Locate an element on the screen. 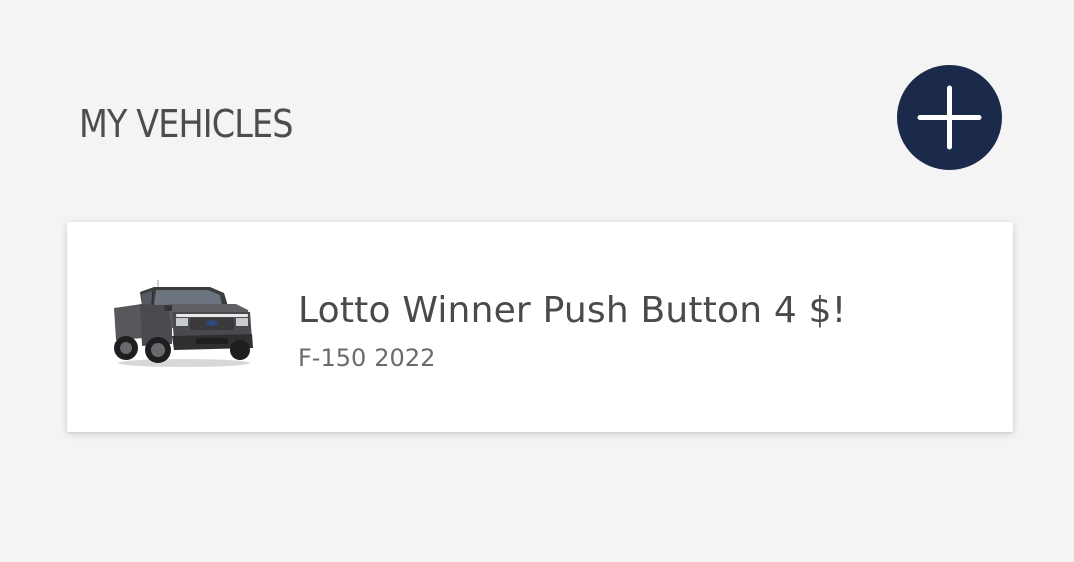  vehicle-nickname: Lotto Winner Push Button 4 $! is located at coordinates (572, 310).